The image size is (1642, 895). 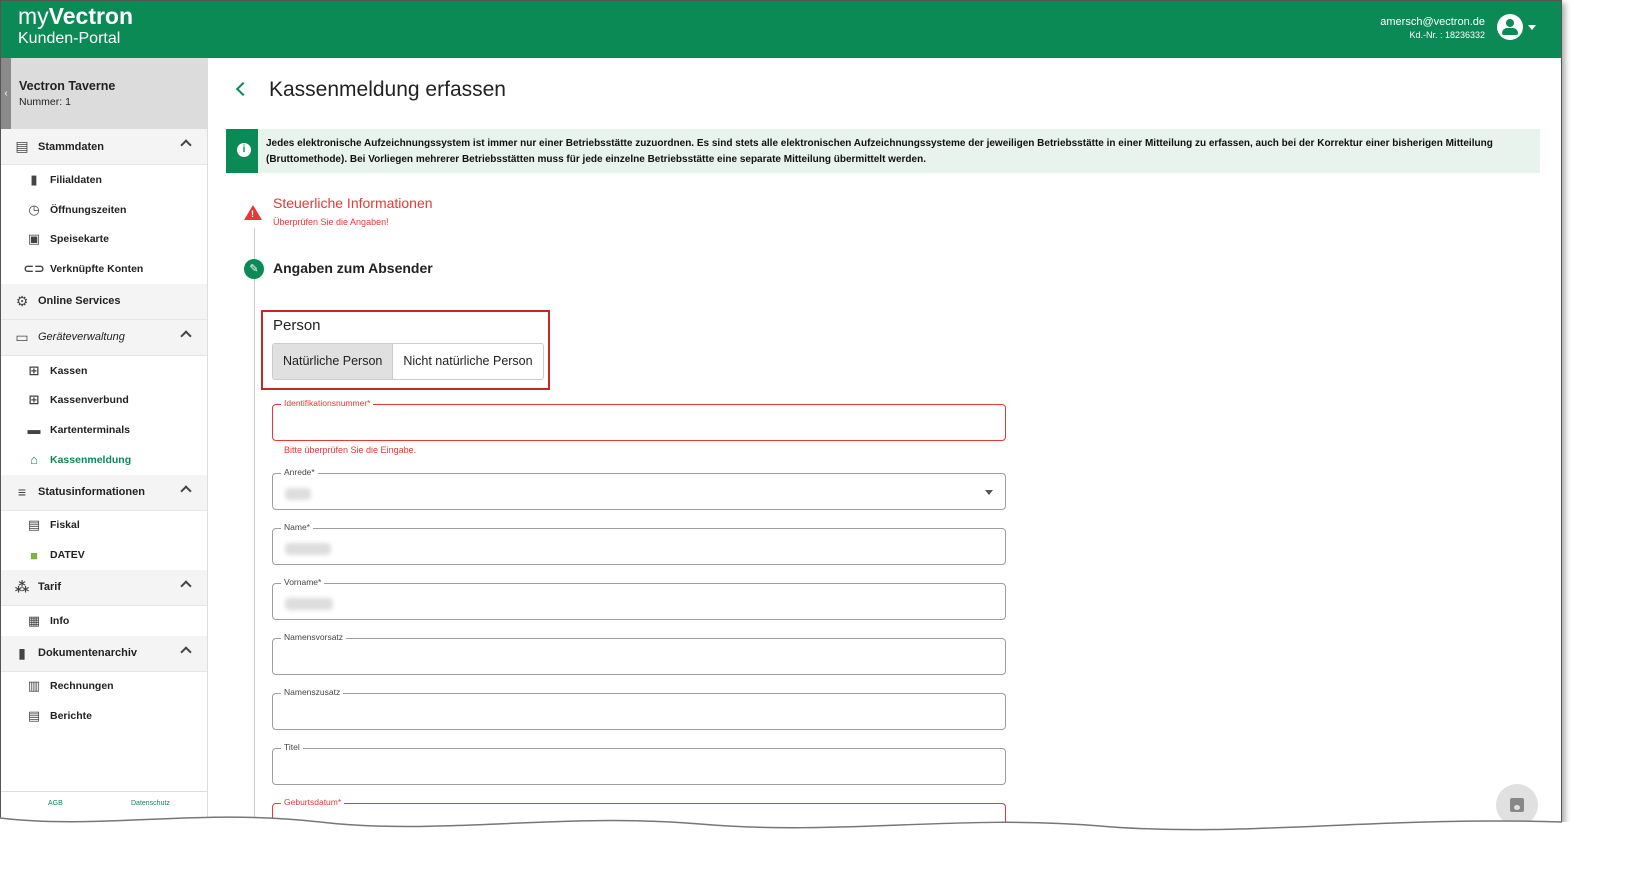 I want to click on section-stammdaten: ▤ Stammdaten, so click(x=104, y=147).